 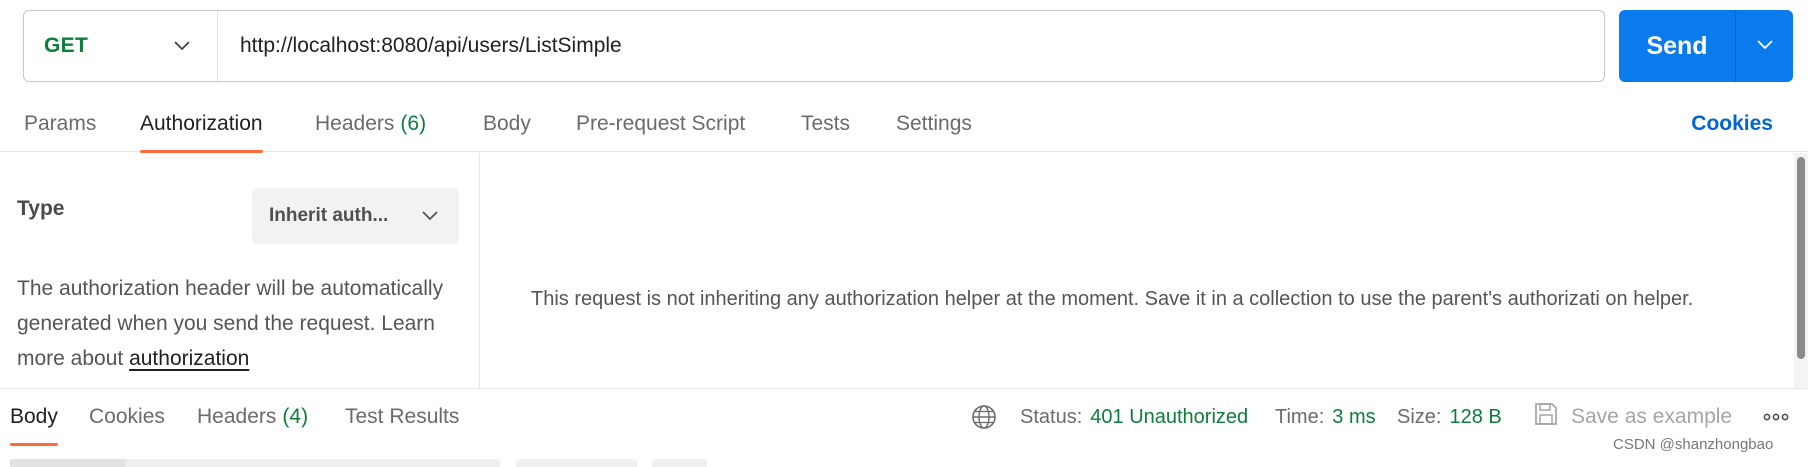 I want to click on response-time: Time: 3 ms, so click(x=1325, y=417).